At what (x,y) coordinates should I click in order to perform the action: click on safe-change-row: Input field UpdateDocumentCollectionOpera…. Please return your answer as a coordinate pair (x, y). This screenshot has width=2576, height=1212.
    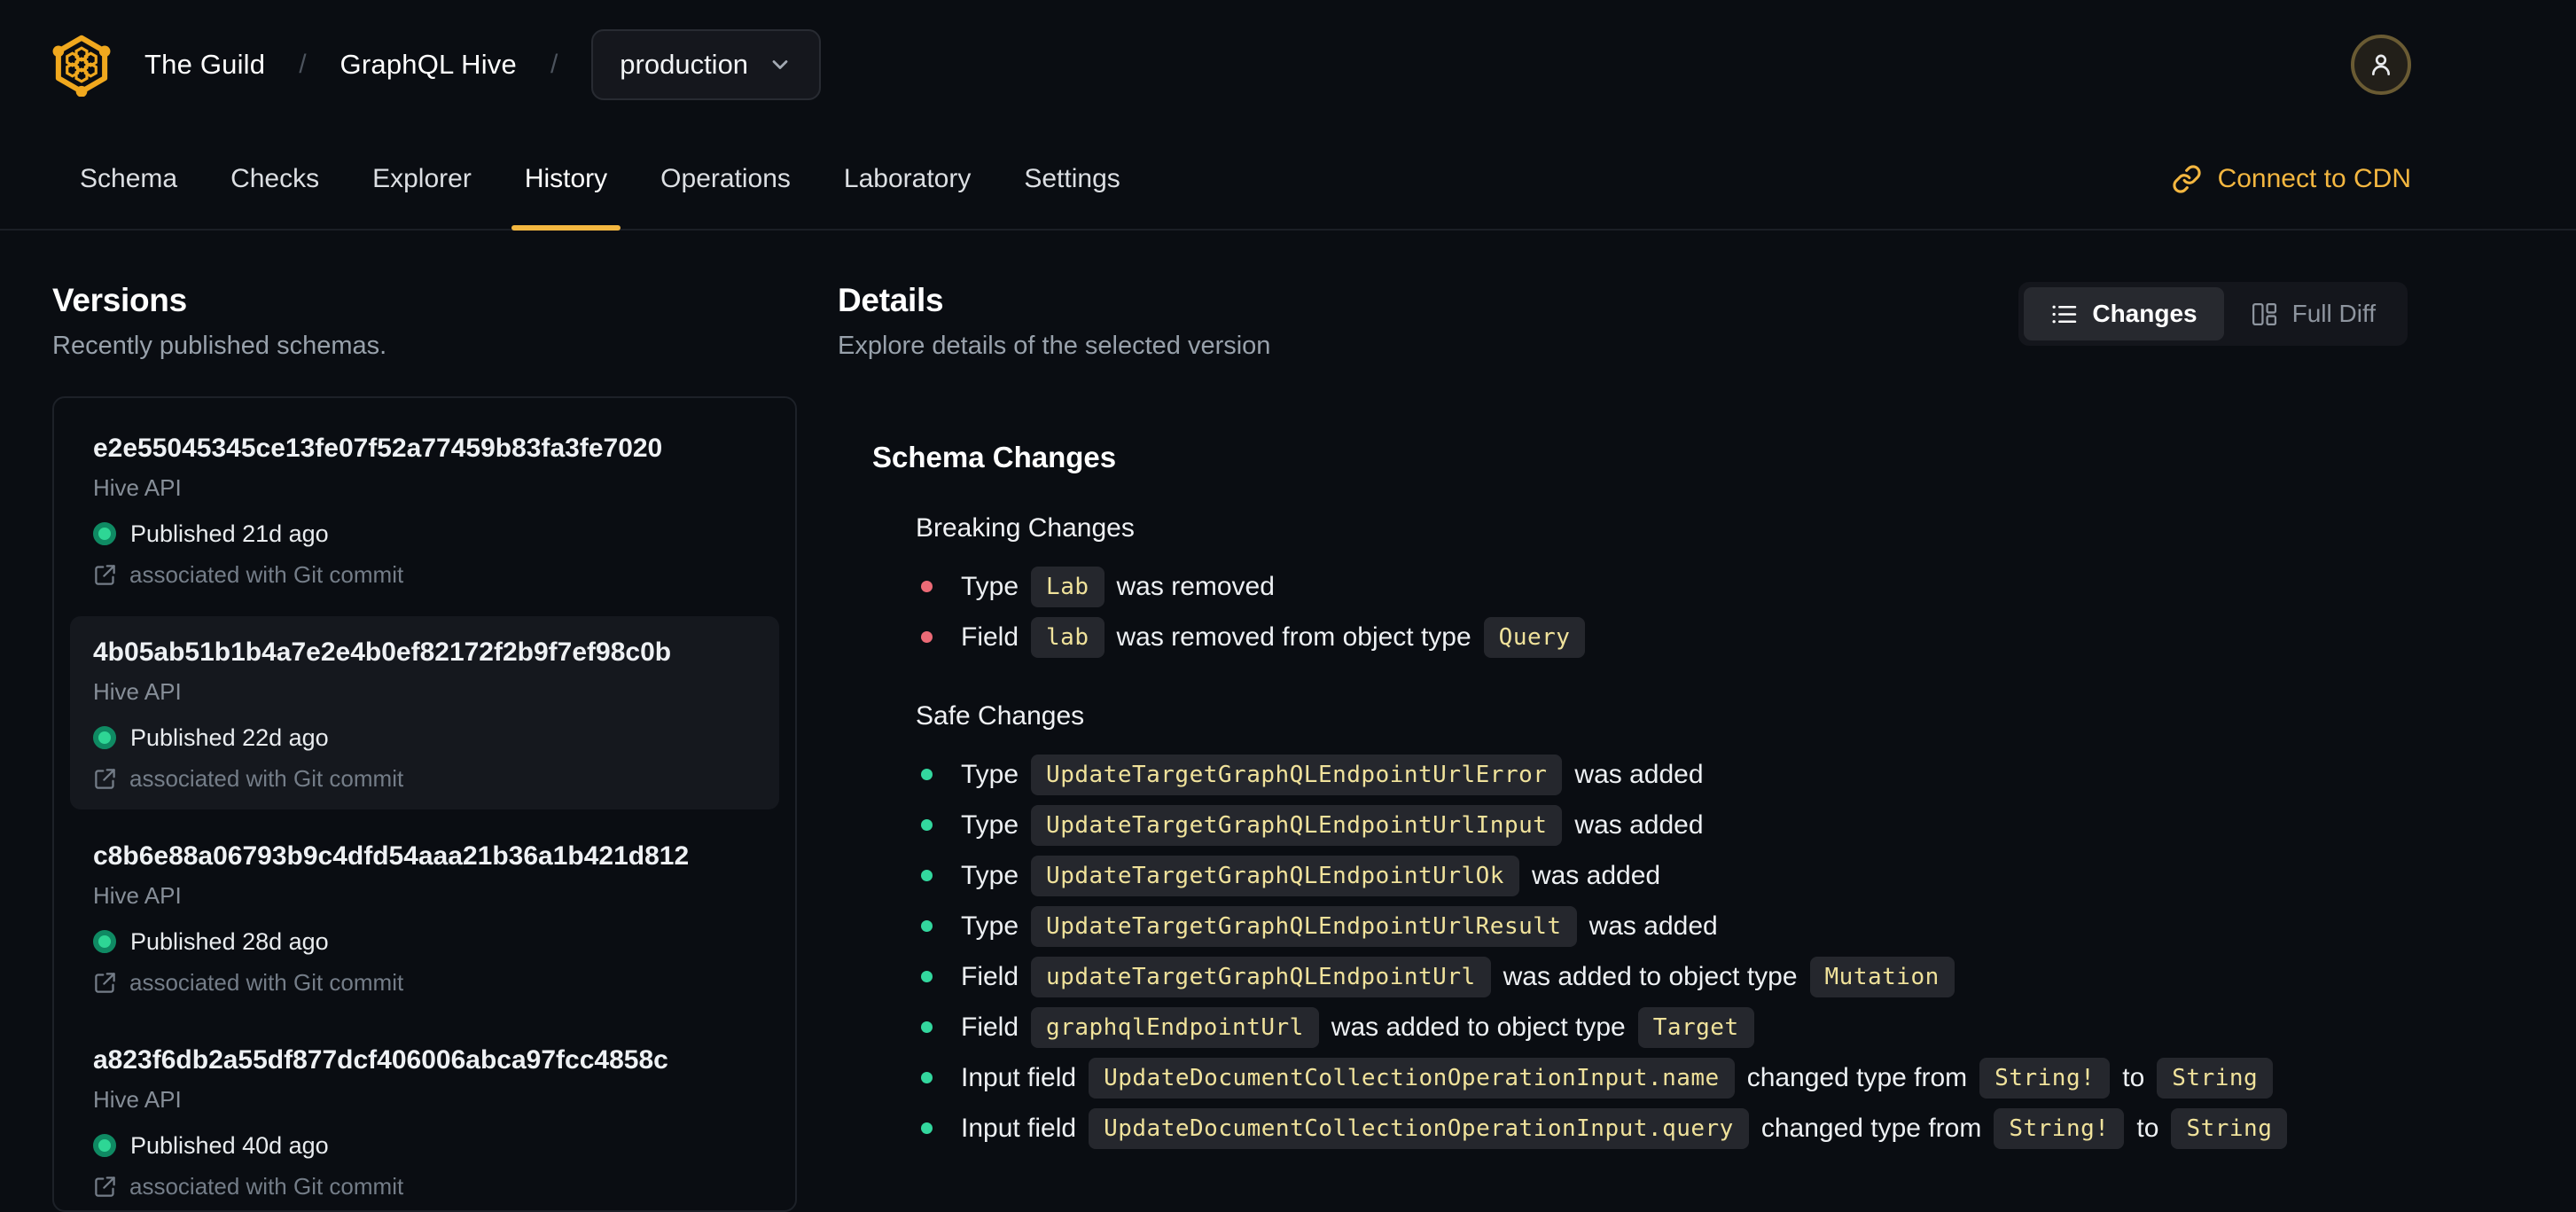
    Looking at the image, I should click on (1662, 1128).